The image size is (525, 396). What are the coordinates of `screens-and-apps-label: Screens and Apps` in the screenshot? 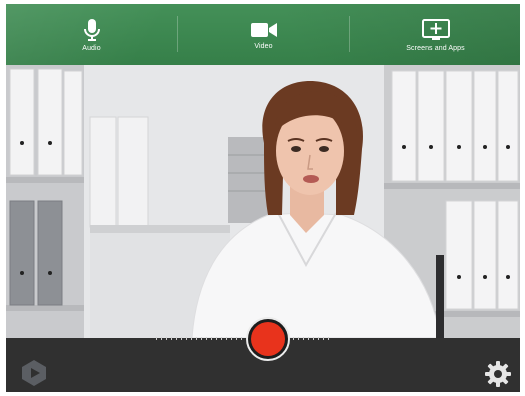 It's located at (435, 48).